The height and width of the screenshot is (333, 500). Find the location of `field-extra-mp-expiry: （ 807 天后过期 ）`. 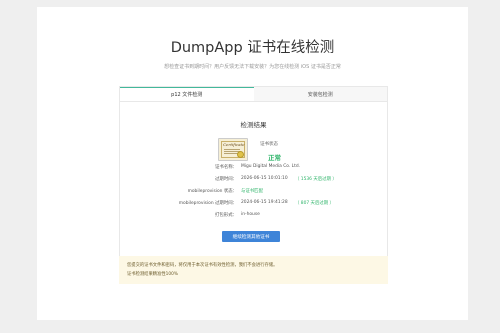

field-extra-mp-expiry: （ 807 天后过期 ） is located at coordinates (314, 203).